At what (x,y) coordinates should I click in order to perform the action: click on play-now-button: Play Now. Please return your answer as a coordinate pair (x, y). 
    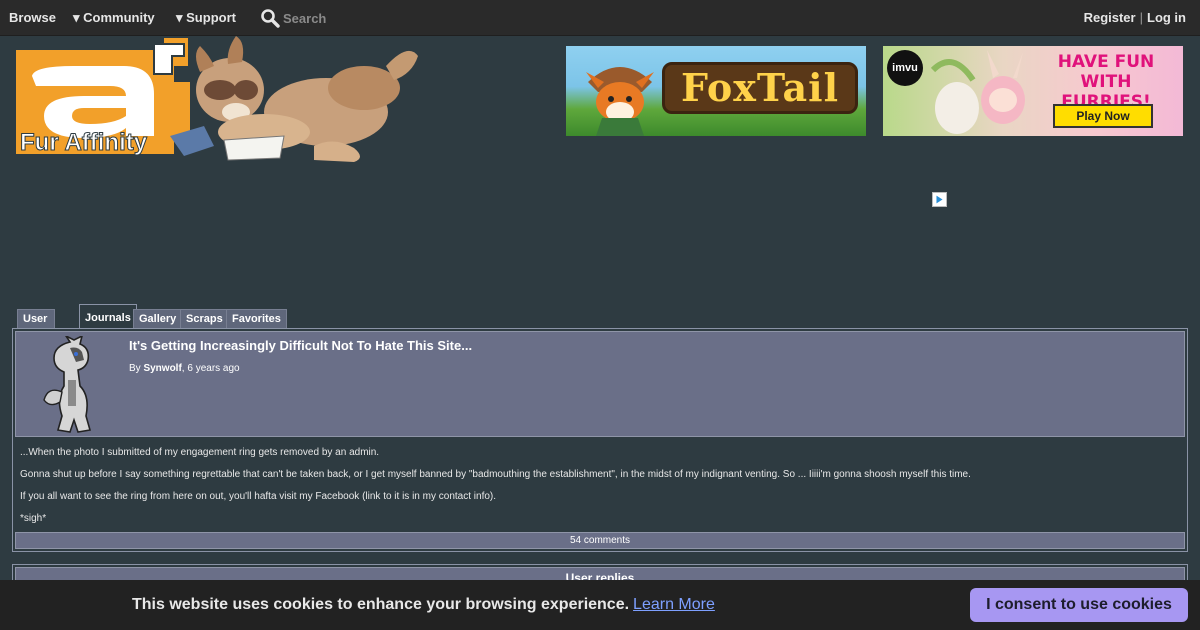
    Looking at the image, I should click on (1103, 116).